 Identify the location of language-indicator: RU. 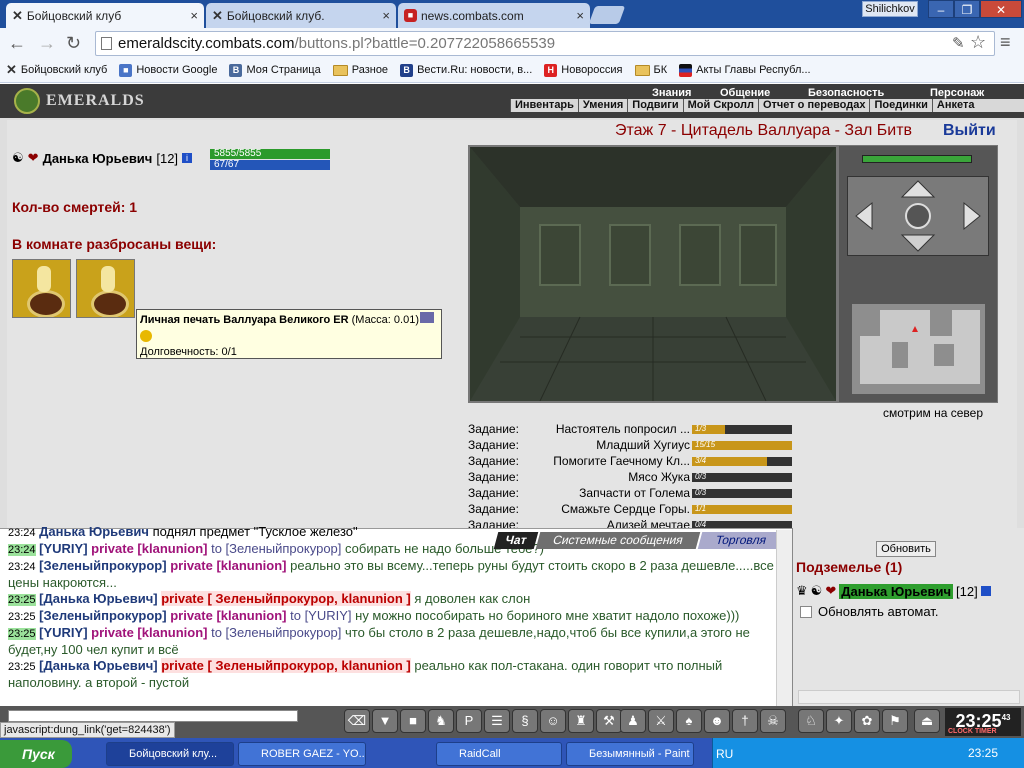
(724, 754).